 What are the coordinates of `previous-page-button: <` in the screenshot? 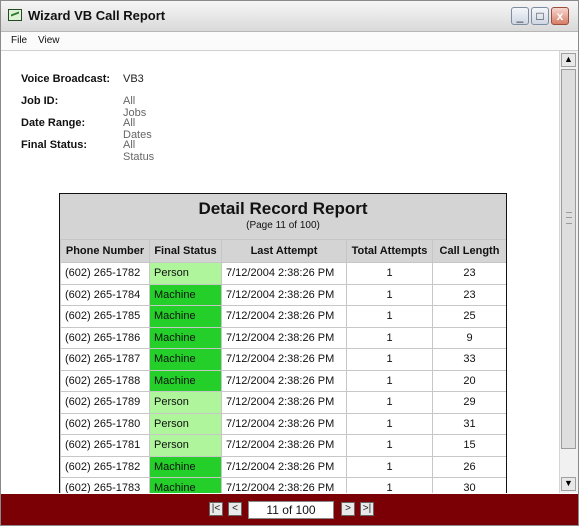 It's located at (235, 509).